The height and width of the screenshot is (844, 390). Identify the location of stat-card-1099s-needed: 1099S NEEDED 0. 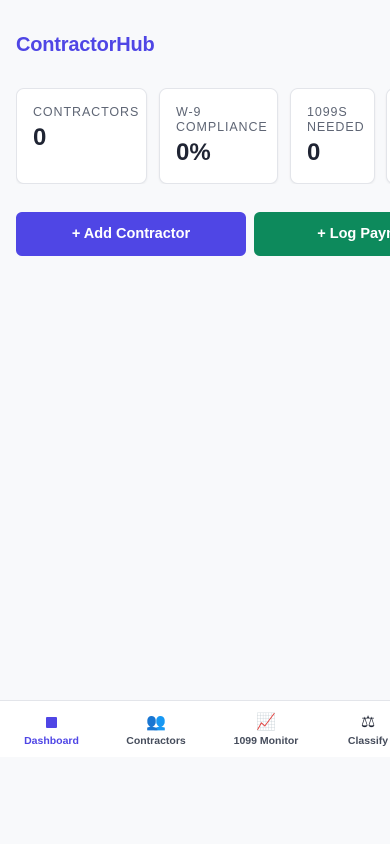
(332, 136).